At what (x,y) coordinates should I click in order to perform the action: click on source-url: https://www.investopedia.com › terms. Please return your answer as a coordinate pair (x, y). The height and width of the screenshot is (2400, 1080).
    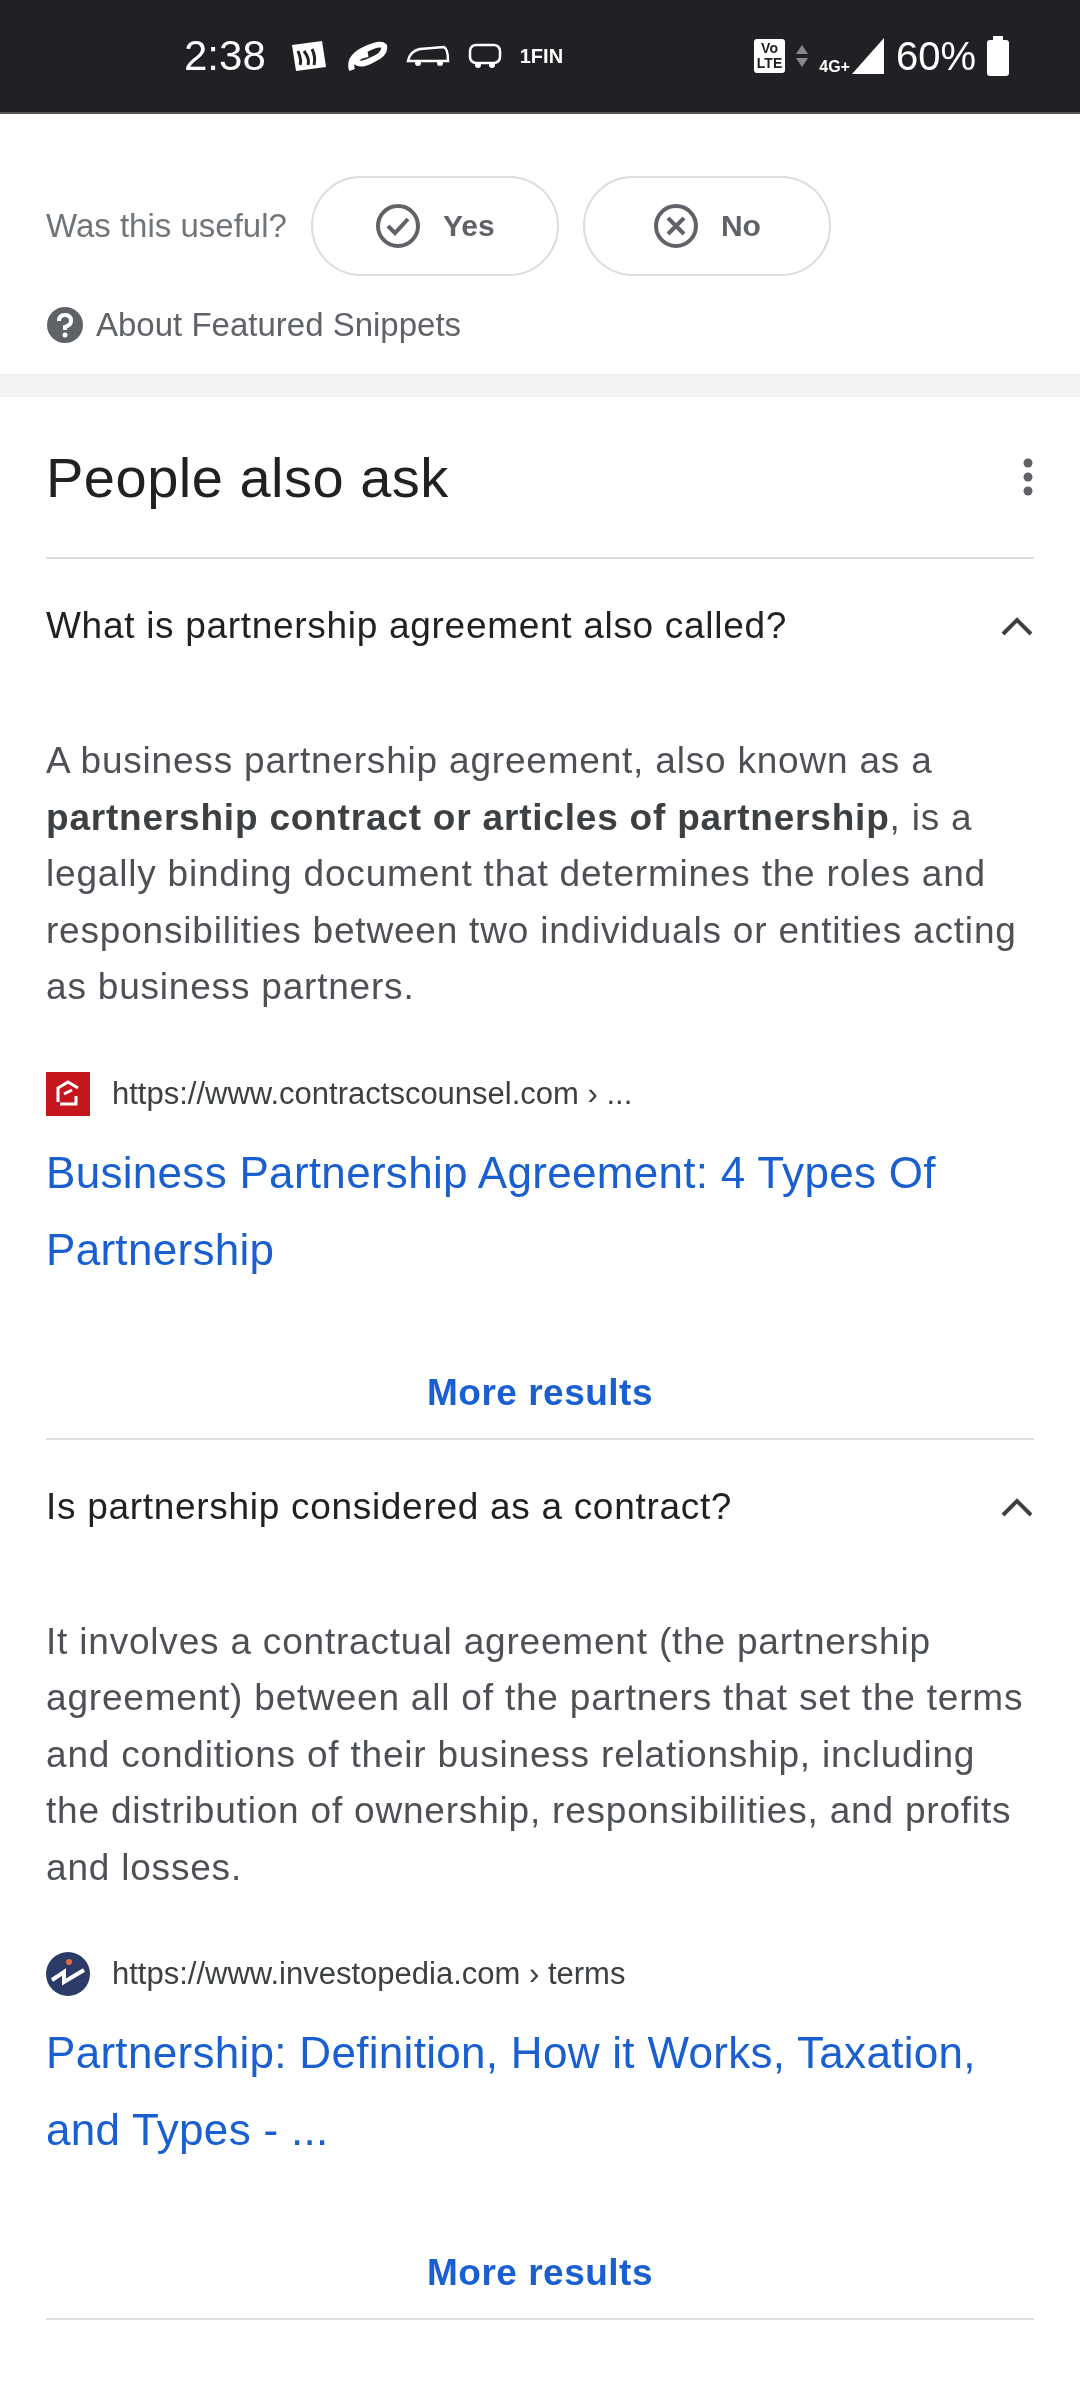
    Looking at the image, I should click on (369, 1974).